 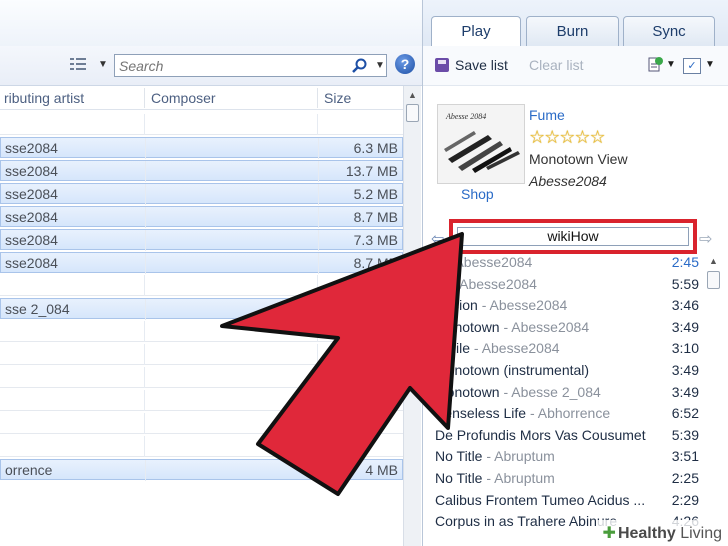 What do you see at coordinates (567, 435) in the screenshot?
I see `playlist-item: De Profundis Mors Vas Cousumet 5:39` at bounding box center [567, 435].